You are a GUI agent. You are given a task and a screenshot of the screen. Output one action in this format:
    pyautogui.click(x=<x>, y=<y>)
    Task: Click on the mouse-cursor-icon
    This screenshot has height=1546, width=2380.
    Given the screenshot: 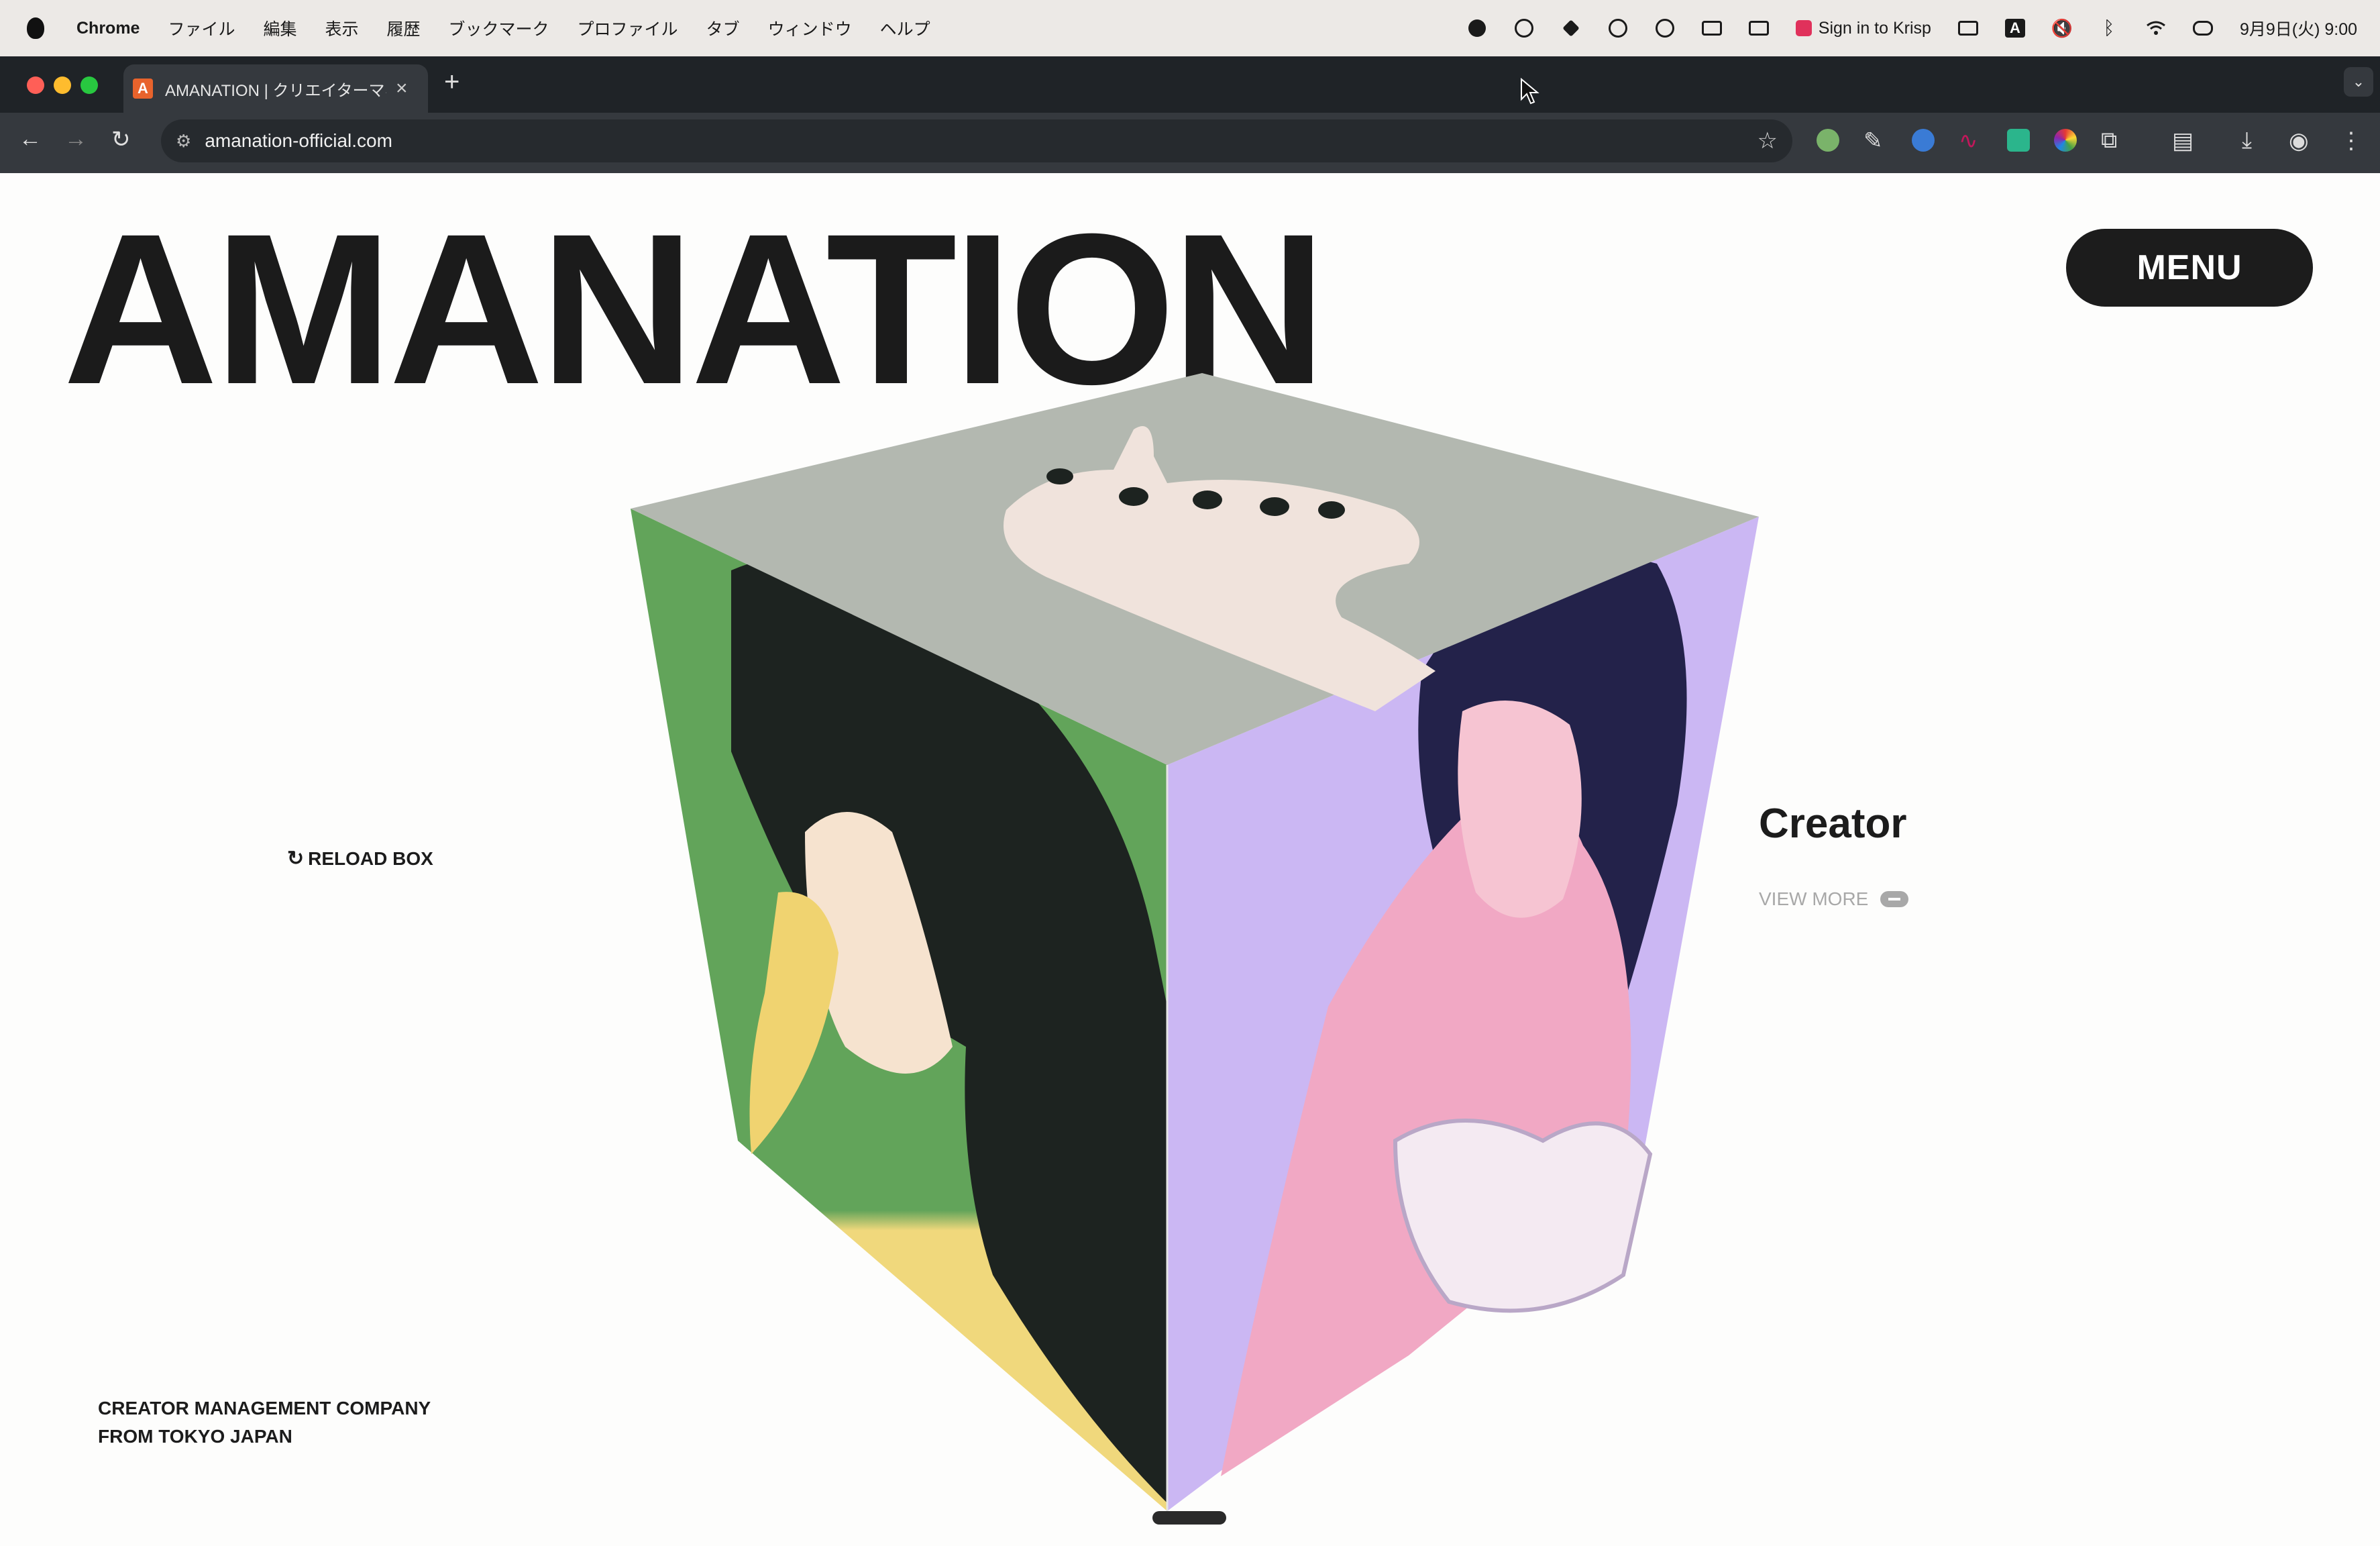 What is the action you would take?
    pyautogui.click(x=1530, y=91)
    